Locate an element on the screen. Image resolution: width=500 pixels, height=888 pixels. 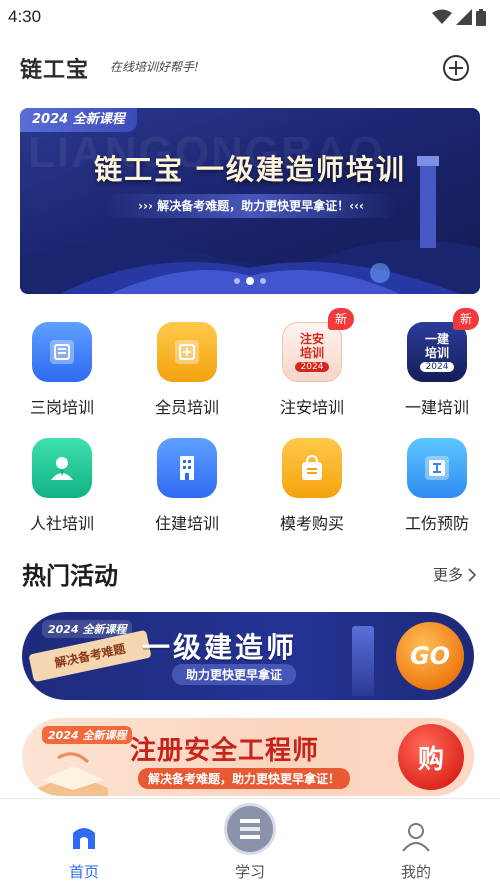
banner-subtitle: ››› 解决备考难题，助力更快更早拿证！‹‹‹ is located at coordinates (251, 206).